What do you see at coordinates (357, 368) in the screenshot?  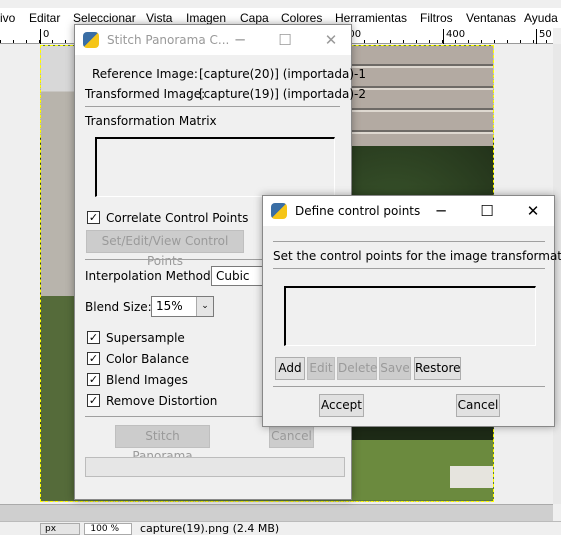 I see `delete-button: Delete` at bounding box center [357, 368].